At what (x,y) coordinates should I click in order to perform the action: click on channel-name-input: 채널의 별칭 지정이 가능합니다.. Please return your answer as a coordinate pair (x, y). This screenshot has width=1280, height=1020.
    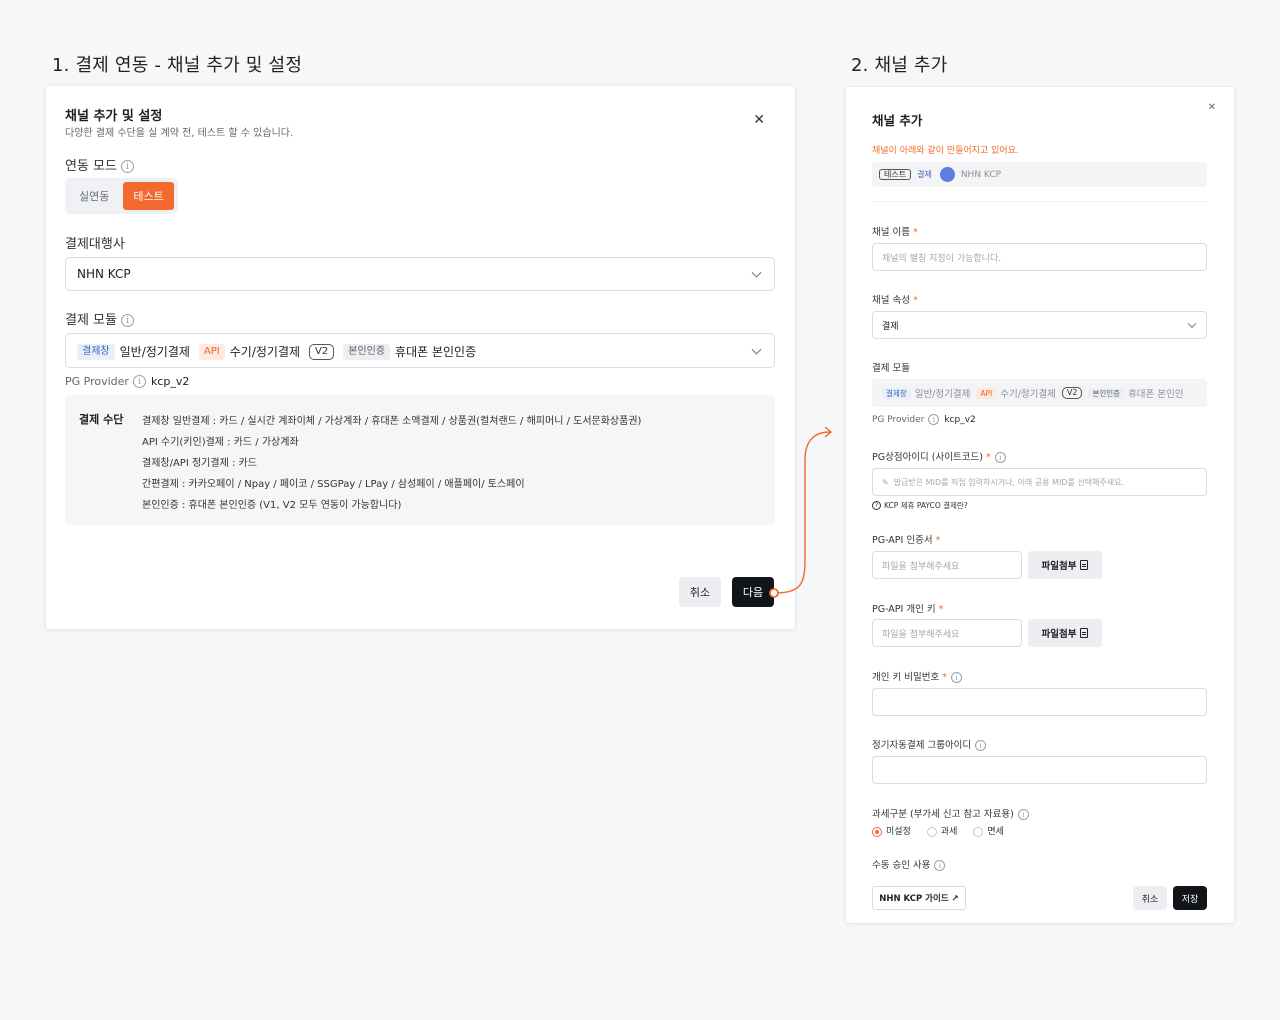
    Looking at the image, I should click on (1039, 257).